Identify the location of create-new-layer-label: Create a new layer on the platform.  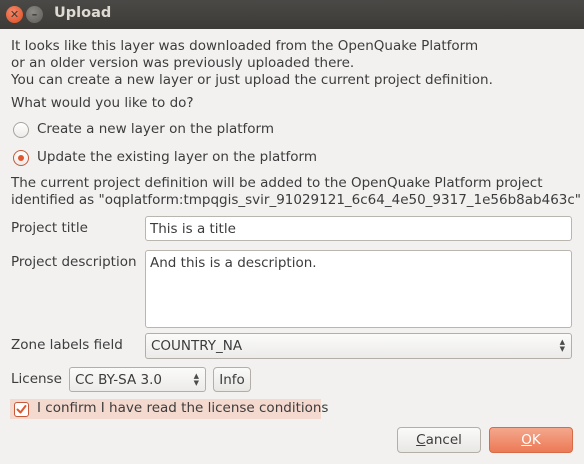
(155, 129).